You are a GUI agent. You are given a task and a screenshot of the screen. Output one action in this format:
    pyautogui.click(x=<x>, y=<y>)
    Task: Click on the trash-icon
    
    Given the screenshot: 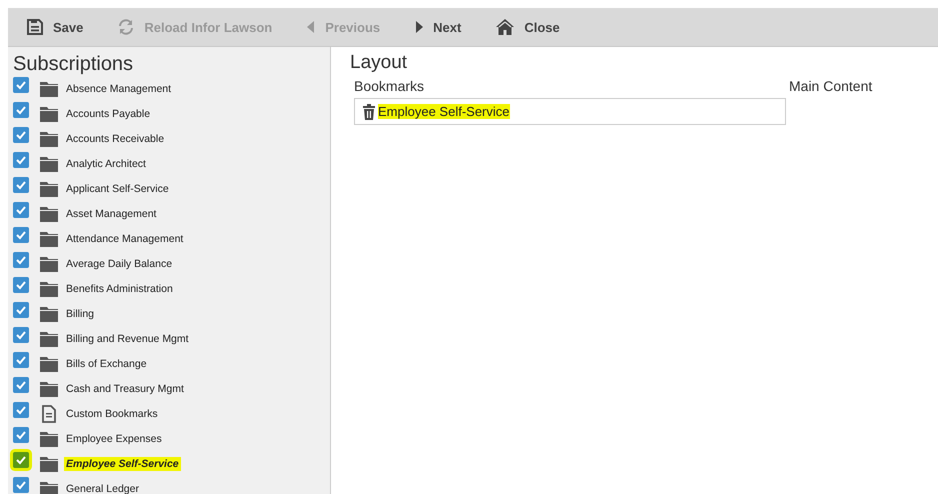 What is the action you would take?
    pyautogui.click(x=369, y=112)
    